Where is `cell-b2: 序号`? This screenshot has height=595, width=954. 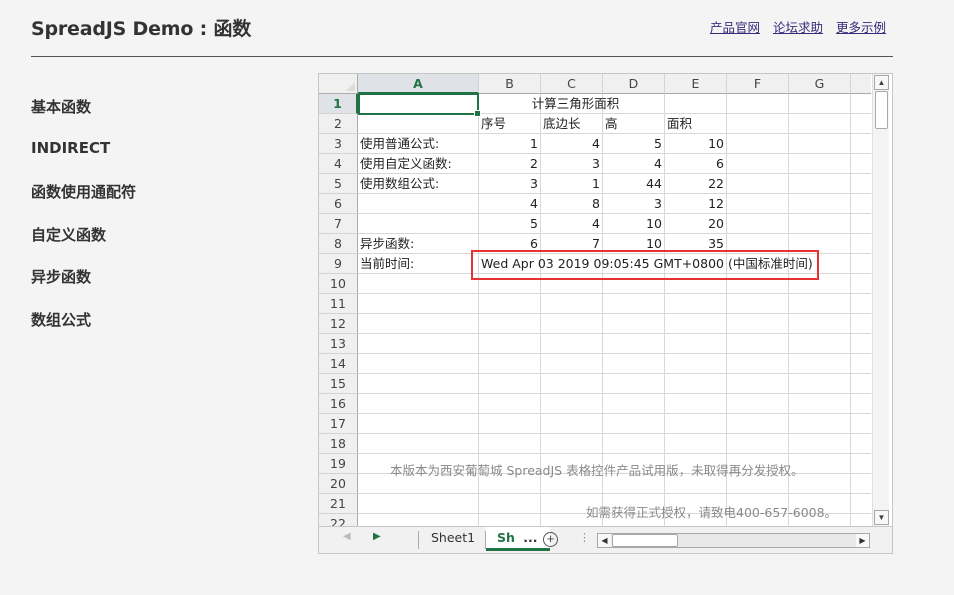
cell-b2: 序号 is located at coordinates (494, 123).